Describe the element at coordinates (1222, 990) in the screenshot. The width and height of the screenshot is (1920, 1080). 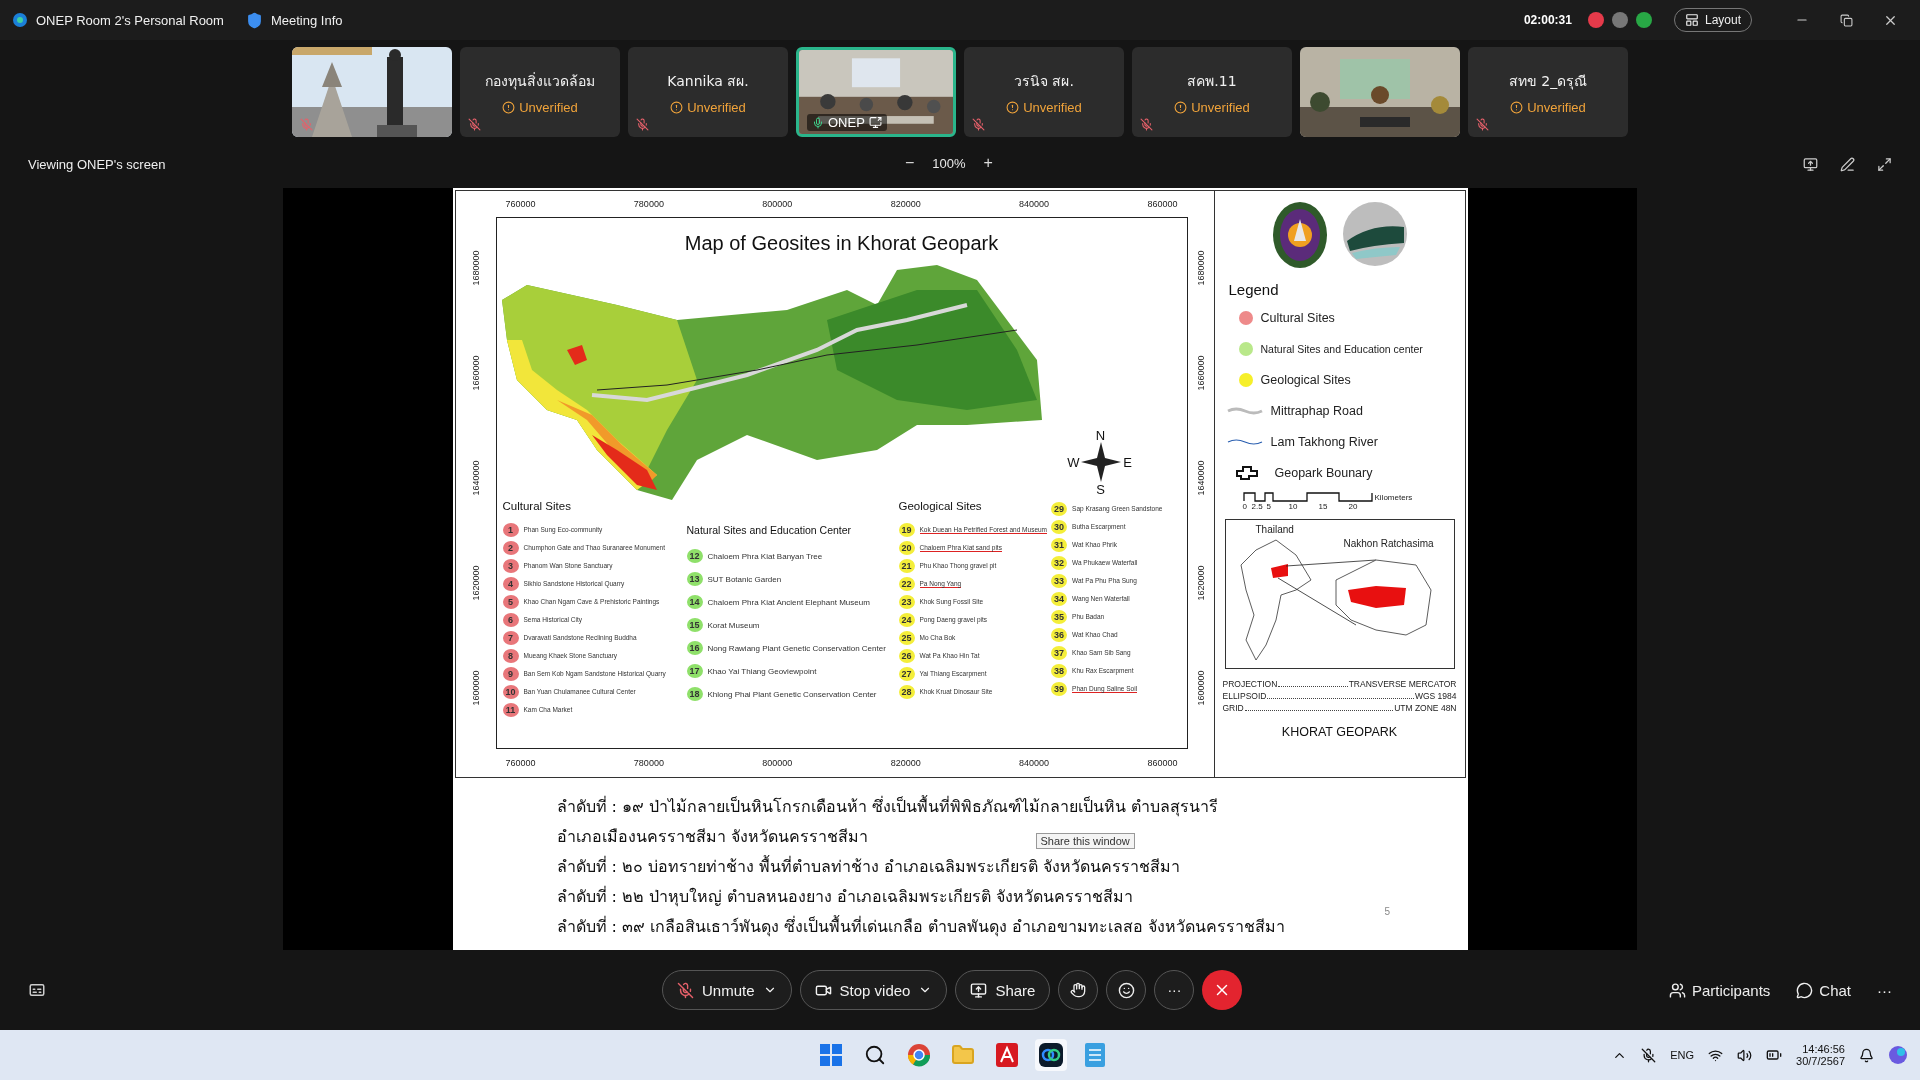
I see `leave-button` at that location.